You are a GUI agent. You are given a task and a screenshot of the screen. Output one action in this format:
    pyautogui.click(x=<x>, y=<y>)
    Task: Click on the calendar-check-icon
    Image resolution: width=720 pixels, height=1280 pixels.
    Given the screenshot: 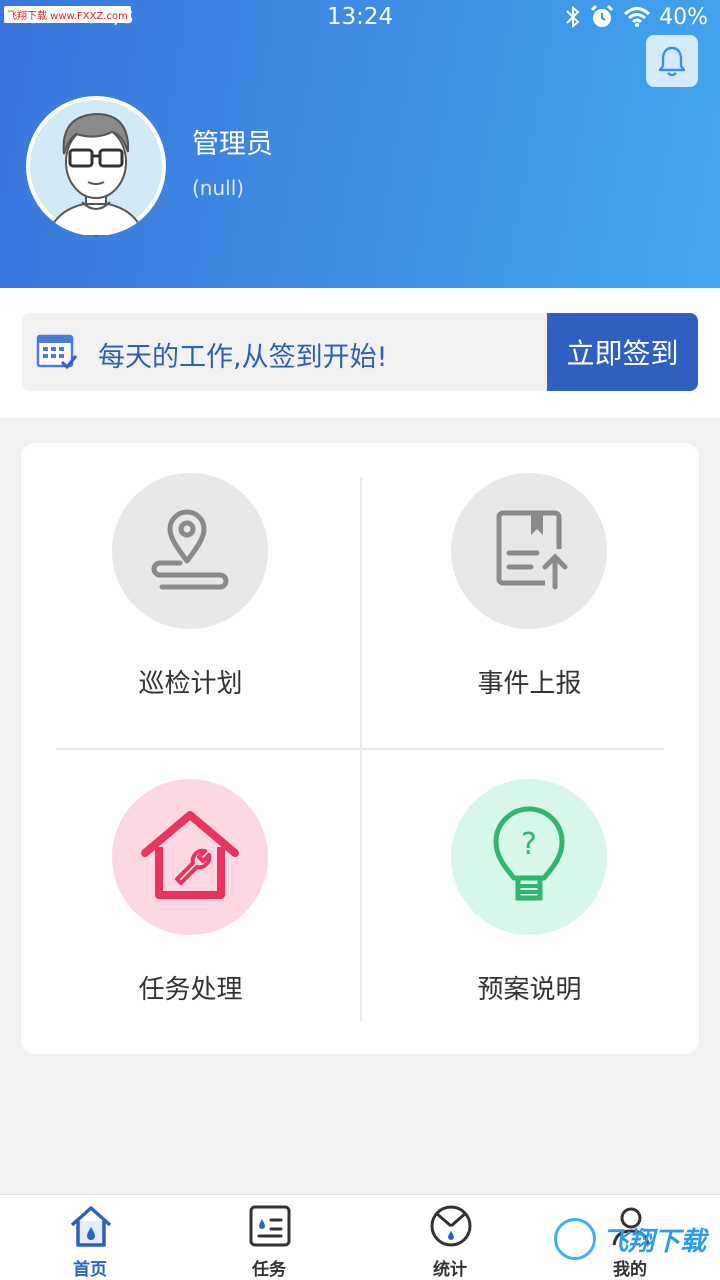 What is the action you would take?
    pyautogui.click(x=57, y=352)
    